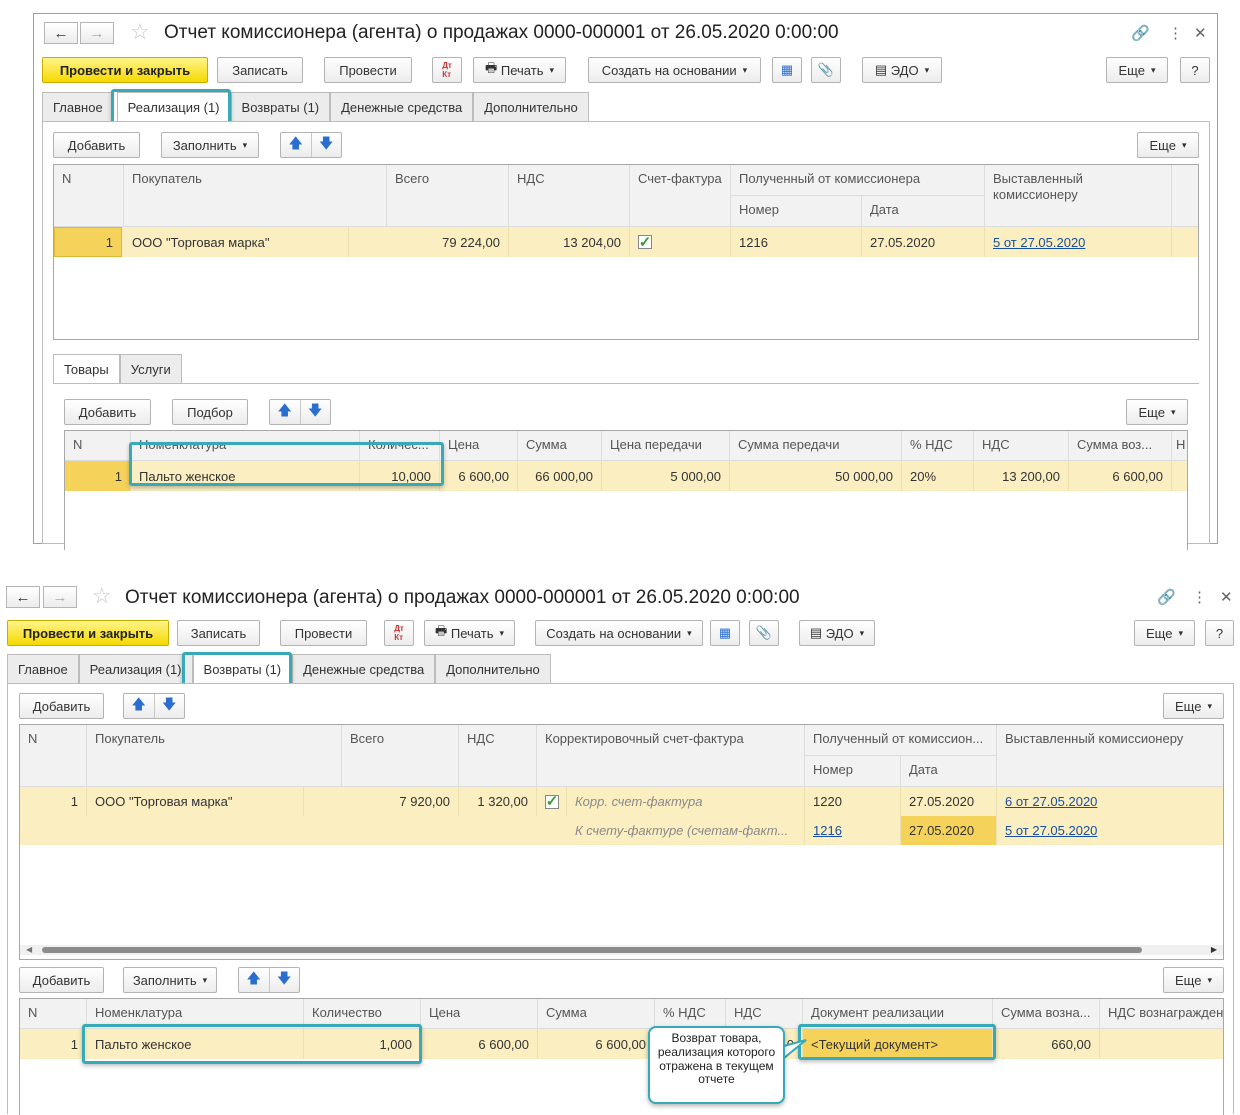 The image size is (1240, 1115). What do you see at coordinates (61, 33) in the screenshot?
I see `back-arrow-icon: ←` at bounding box center [61, 33].